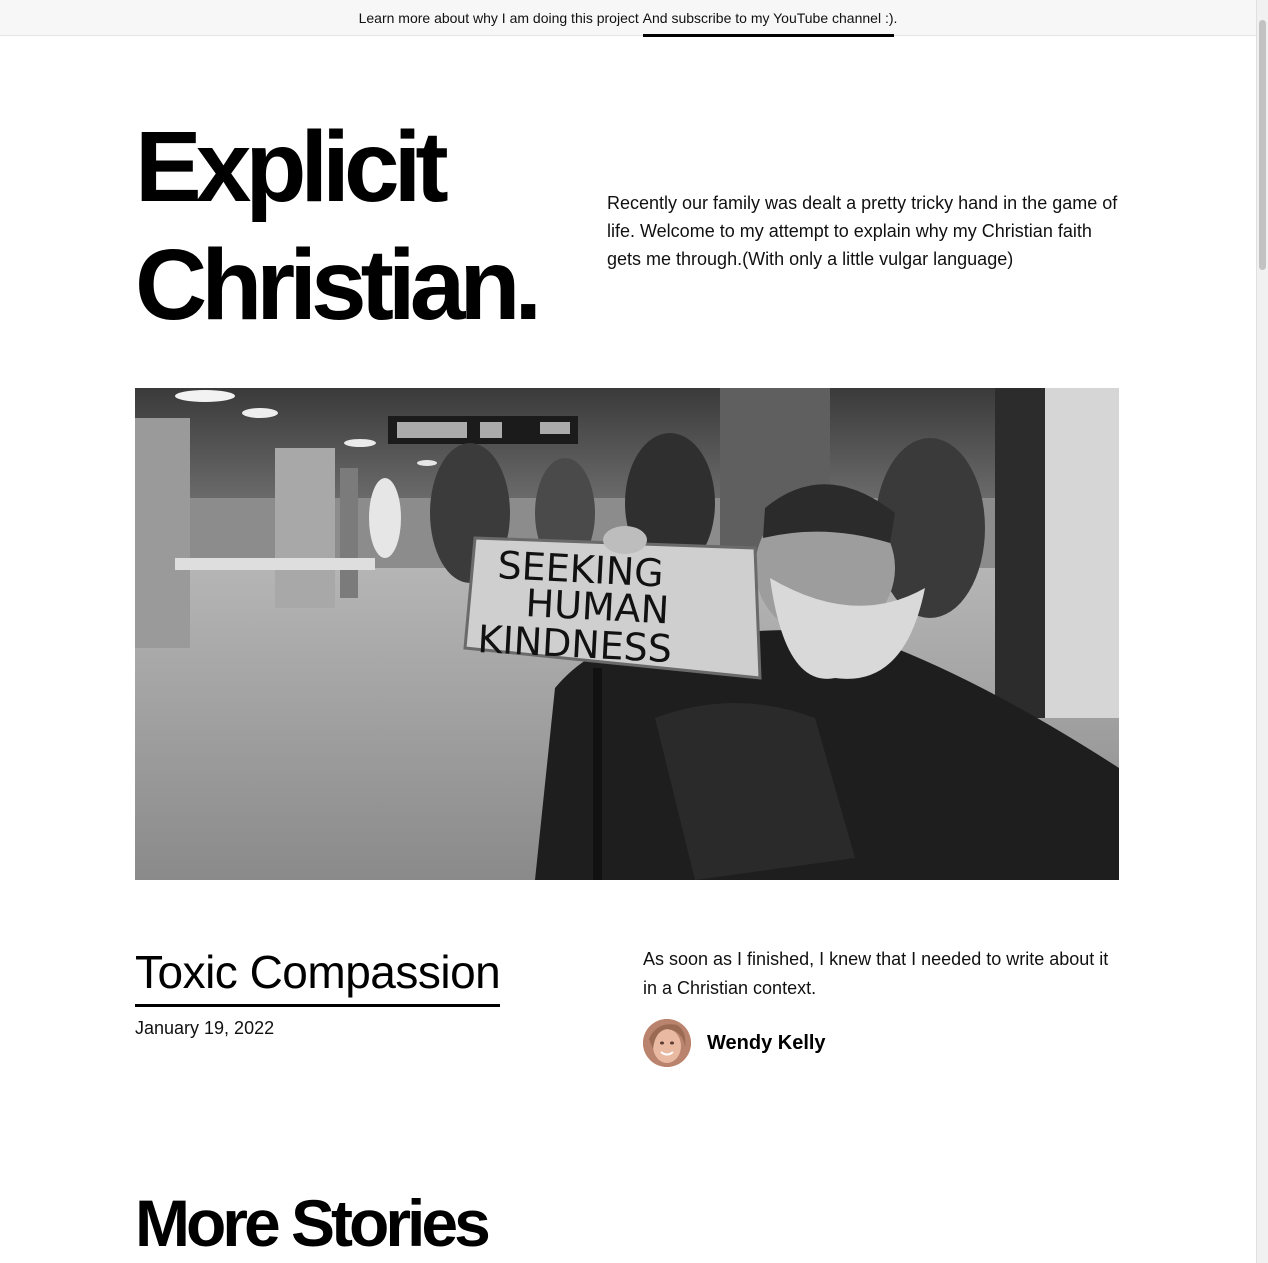  I want to click on site-title: Explicit Christian., so click(365, 226).